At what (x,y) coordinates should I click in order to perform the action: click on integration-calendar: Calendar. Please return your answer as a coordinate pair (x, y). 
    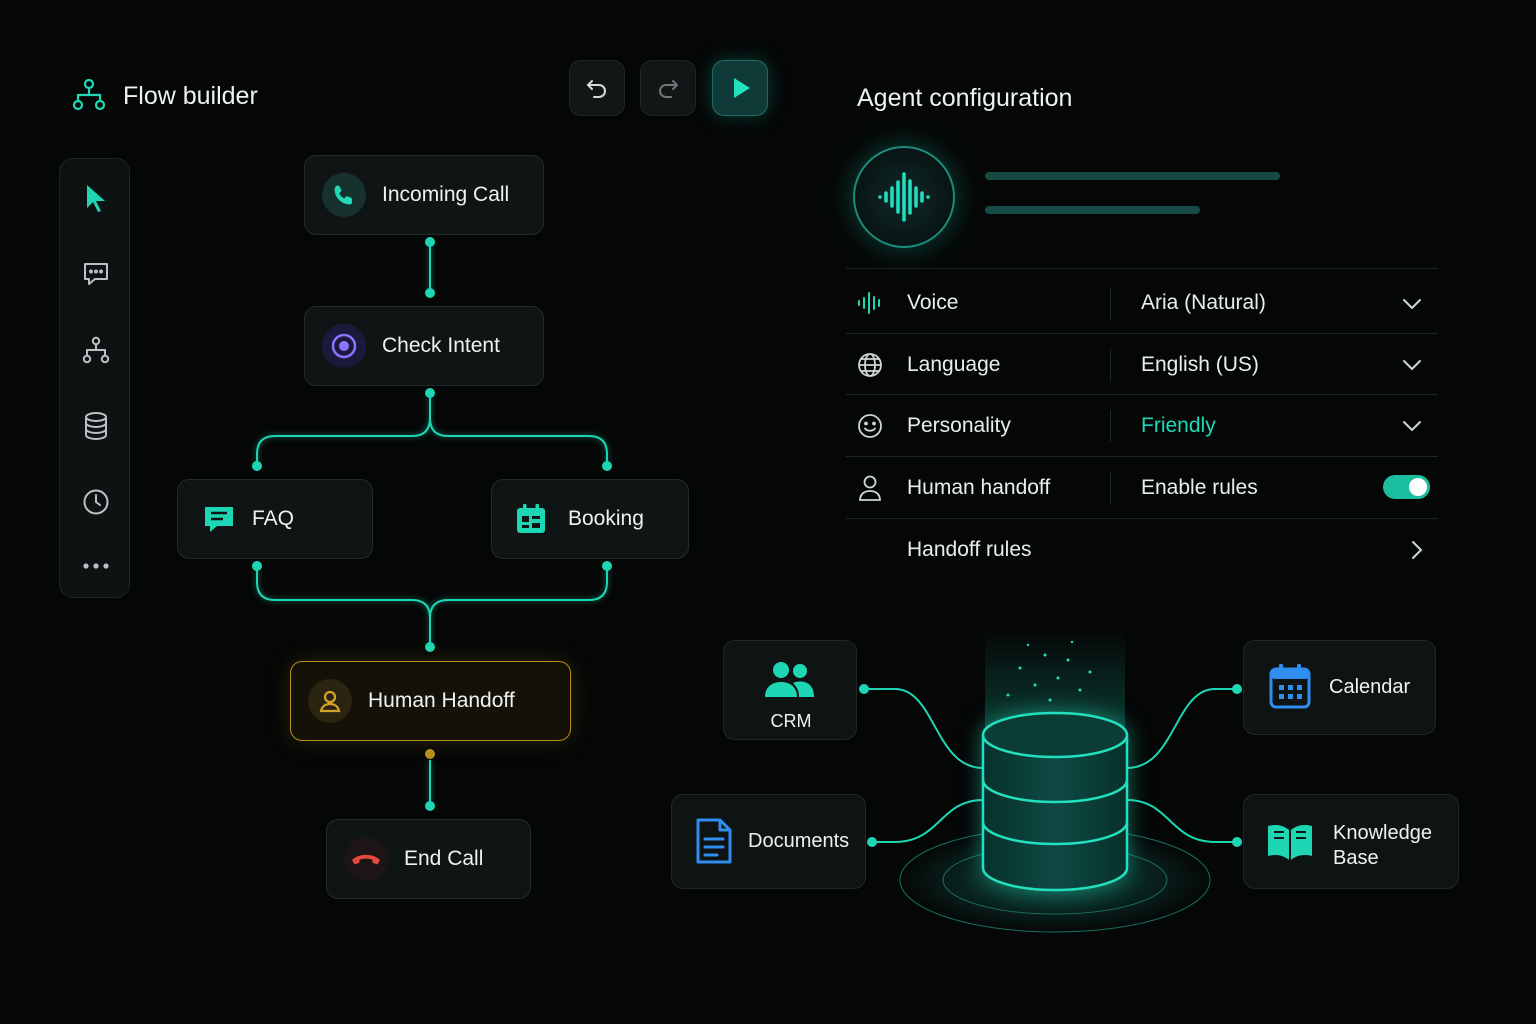
    Looking at the image, I should click on (1339, 687).